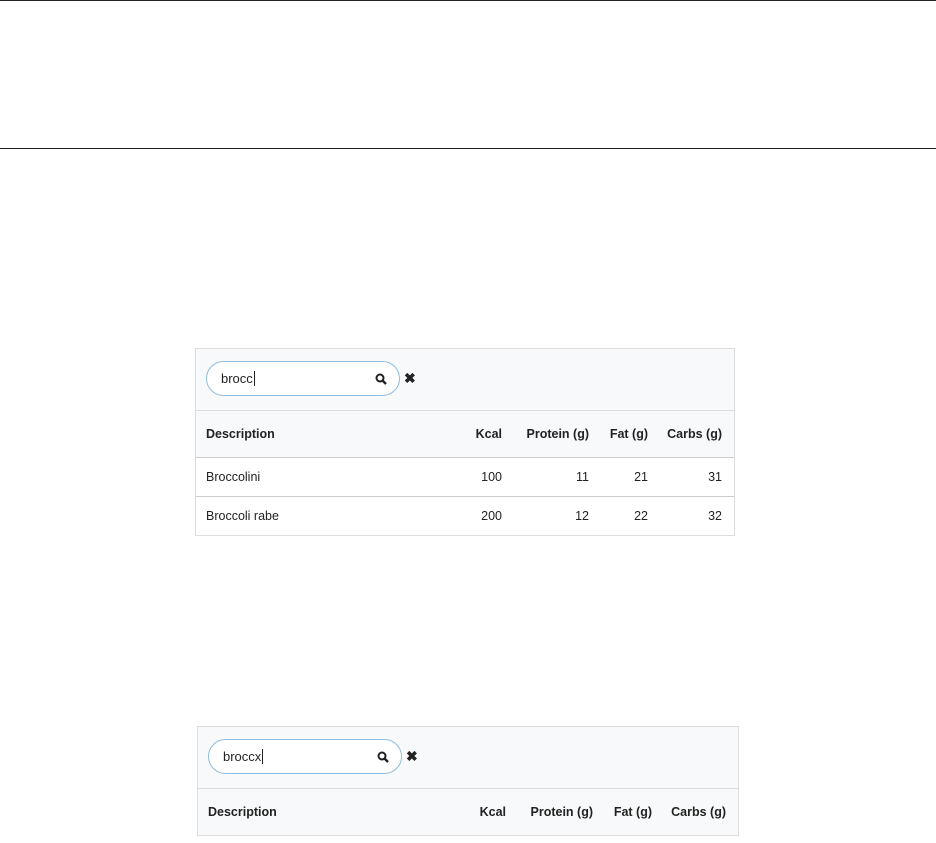 The width and height of the screenshot is (936, 843). I want to click on search-value: brocc, so click(238, 378).